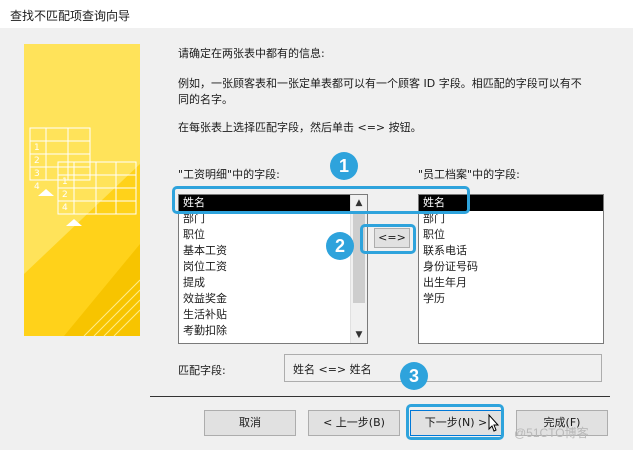 The height and width of the screenshot is (450, 633). What do you see at coordinates (344, 166) in the screenshot?
I see `callout-badge: 1` at bounding box center [344, 166].